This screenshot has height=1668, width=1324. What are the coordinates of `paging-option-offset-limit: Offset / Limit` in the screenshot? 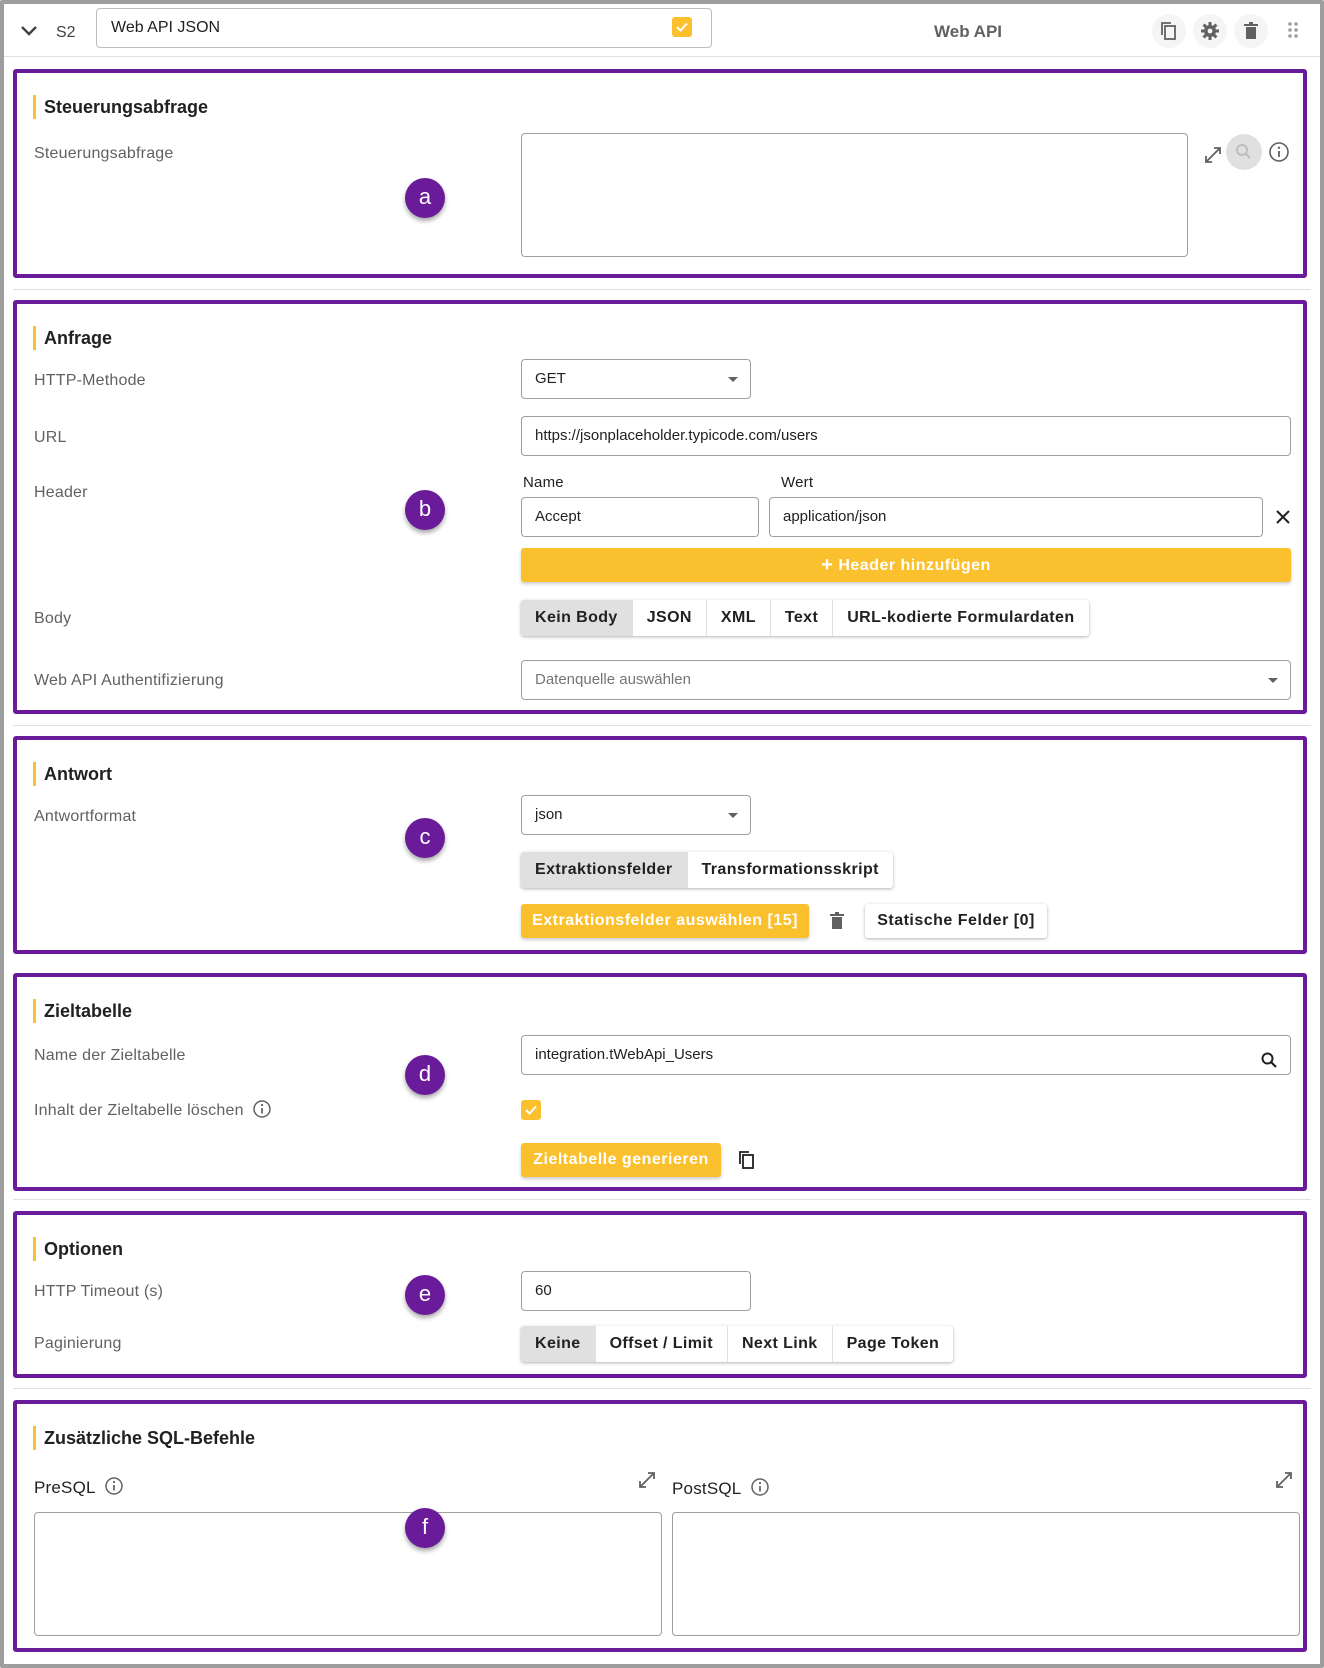 It's located at (662, 1344).